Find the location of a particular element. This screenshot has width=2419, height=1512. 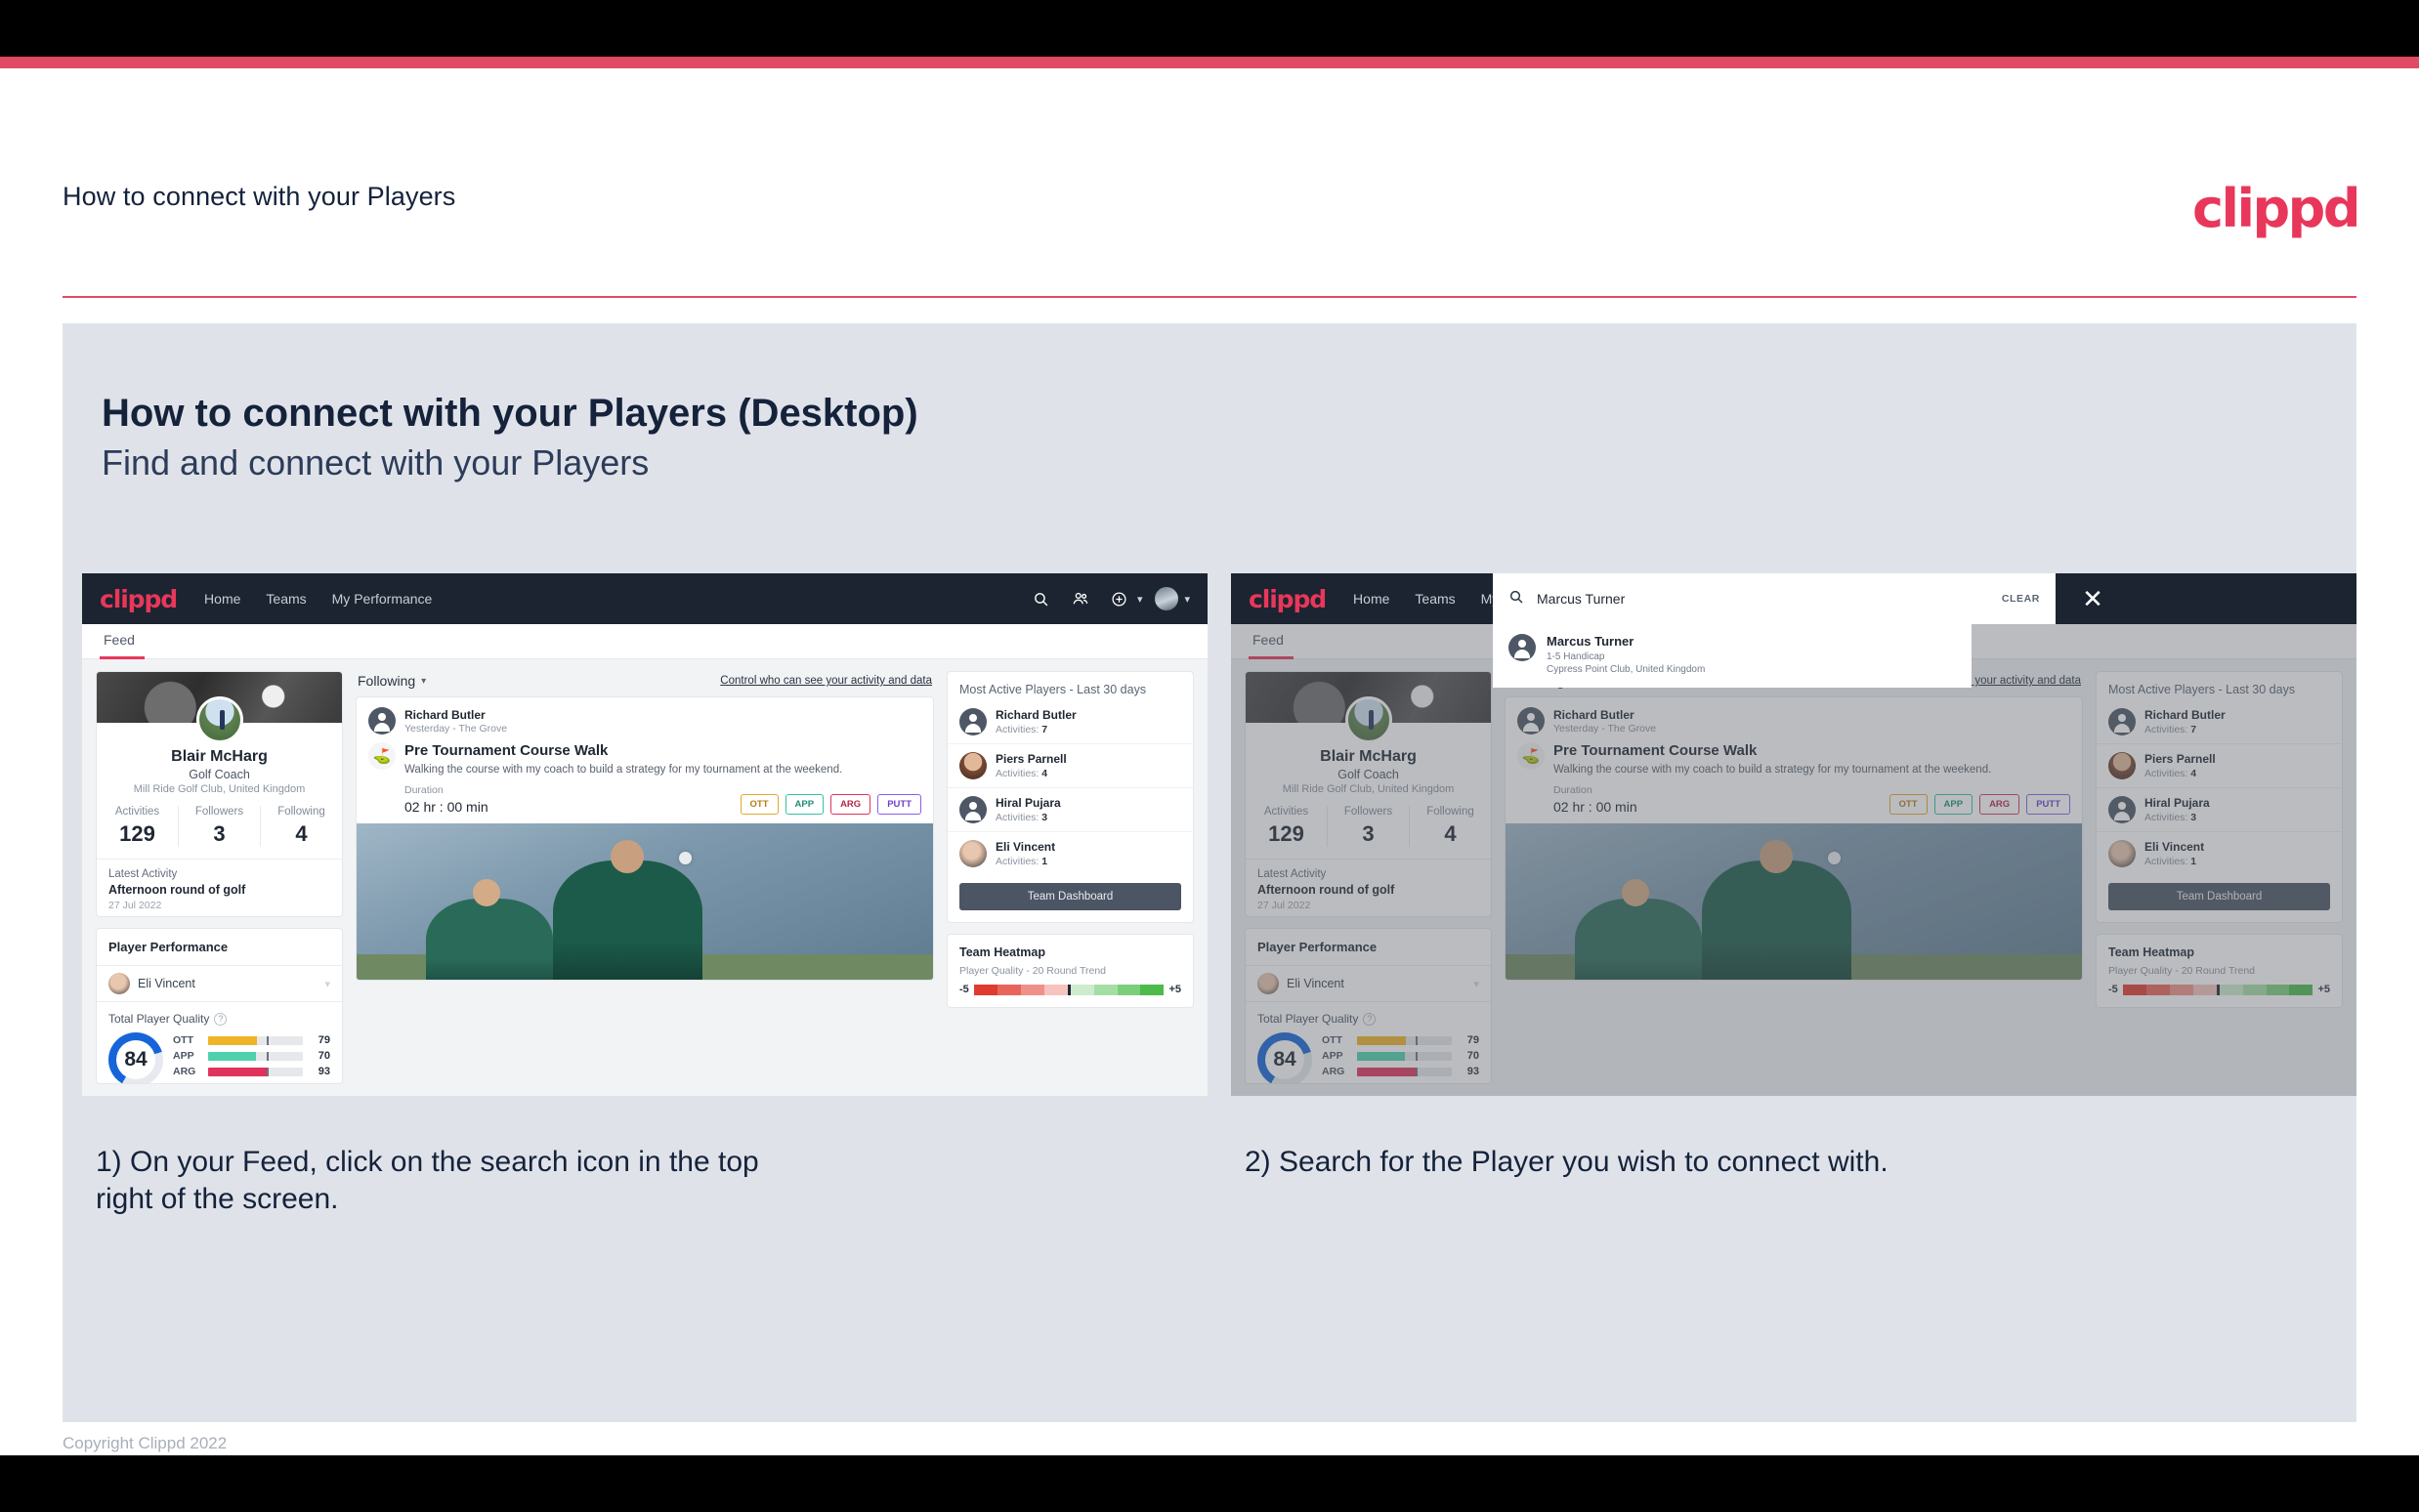

tag-arg: ARG is located at coordinates (850, 804).